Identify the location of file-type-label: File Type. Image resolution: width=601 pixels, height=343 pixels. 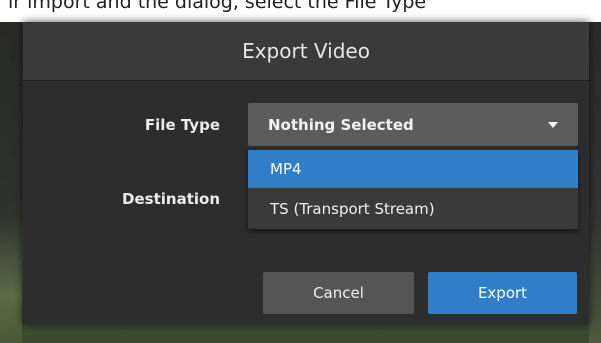
(182, 125).